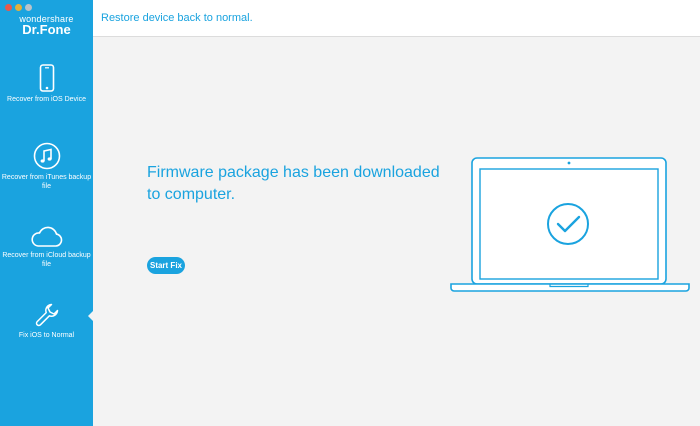  What do you see at coordinates (177, 18) in the screenshot?
I see `page-title: Restore device back to normal.` at bounding box center [177, 18].